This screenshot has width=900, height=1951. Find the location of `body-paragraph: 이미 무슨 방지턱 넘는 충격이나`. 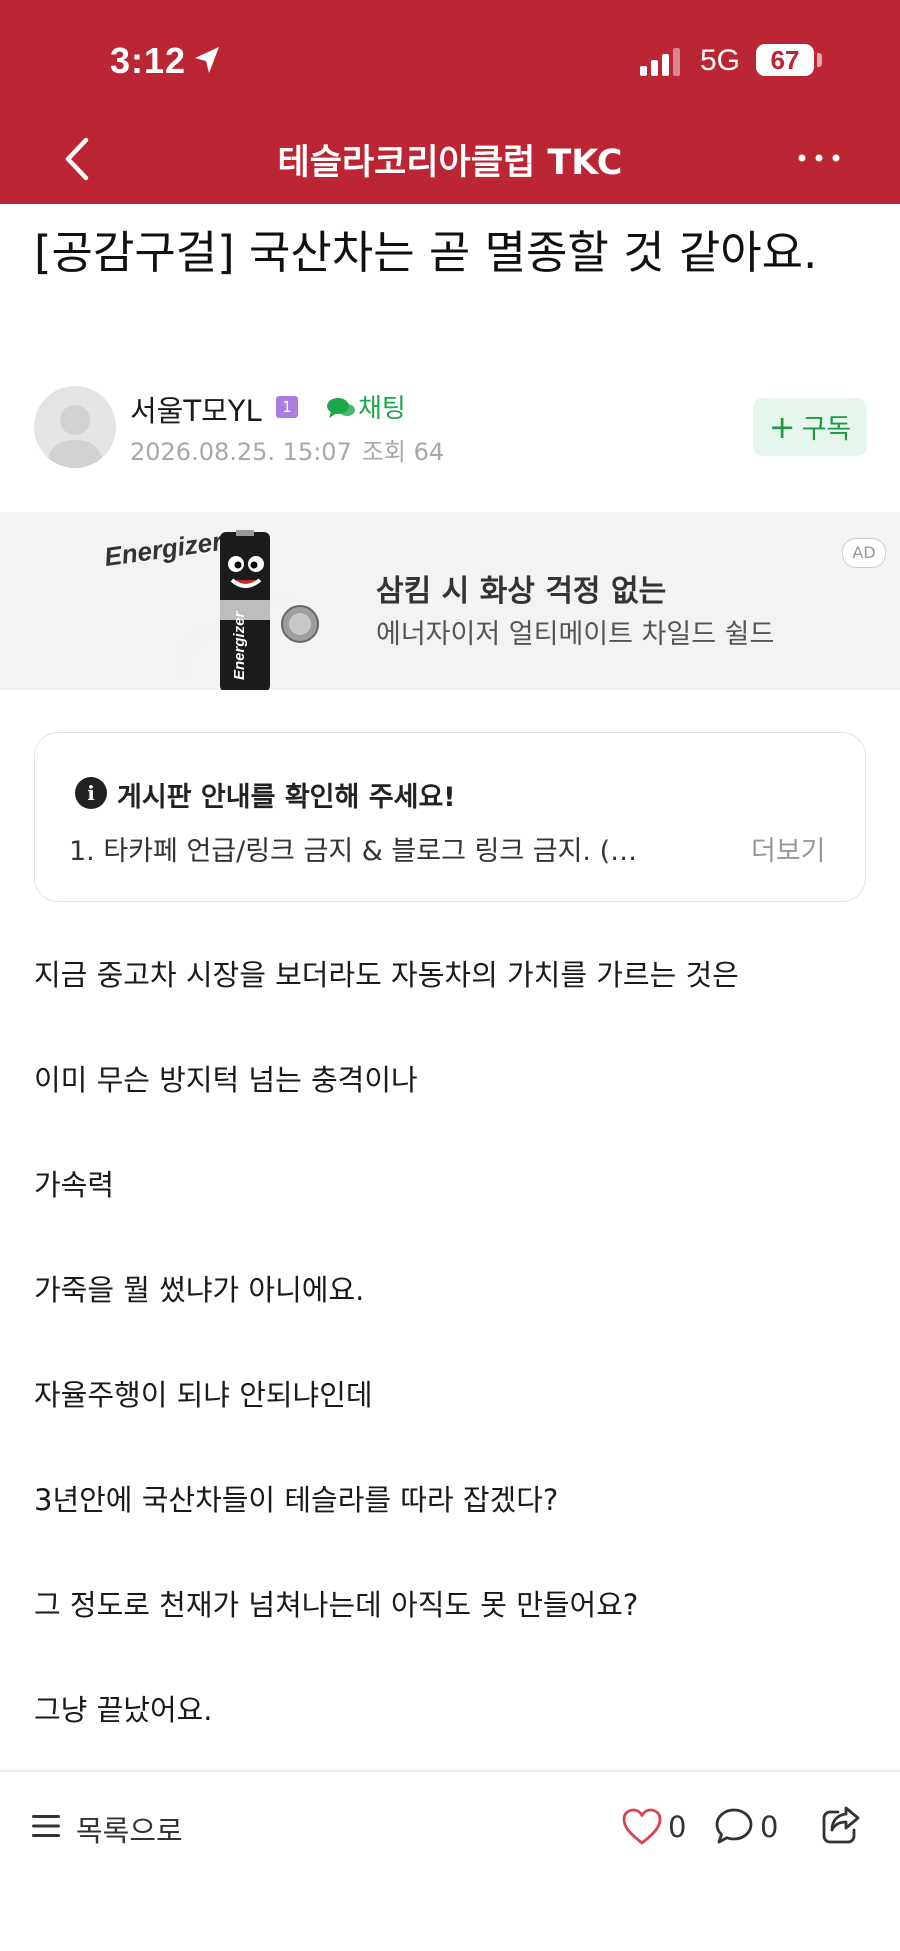

body-paragraph: 이미 무슨 방지턱 넘는 충격이나 is located at coordinates (226, 1080).